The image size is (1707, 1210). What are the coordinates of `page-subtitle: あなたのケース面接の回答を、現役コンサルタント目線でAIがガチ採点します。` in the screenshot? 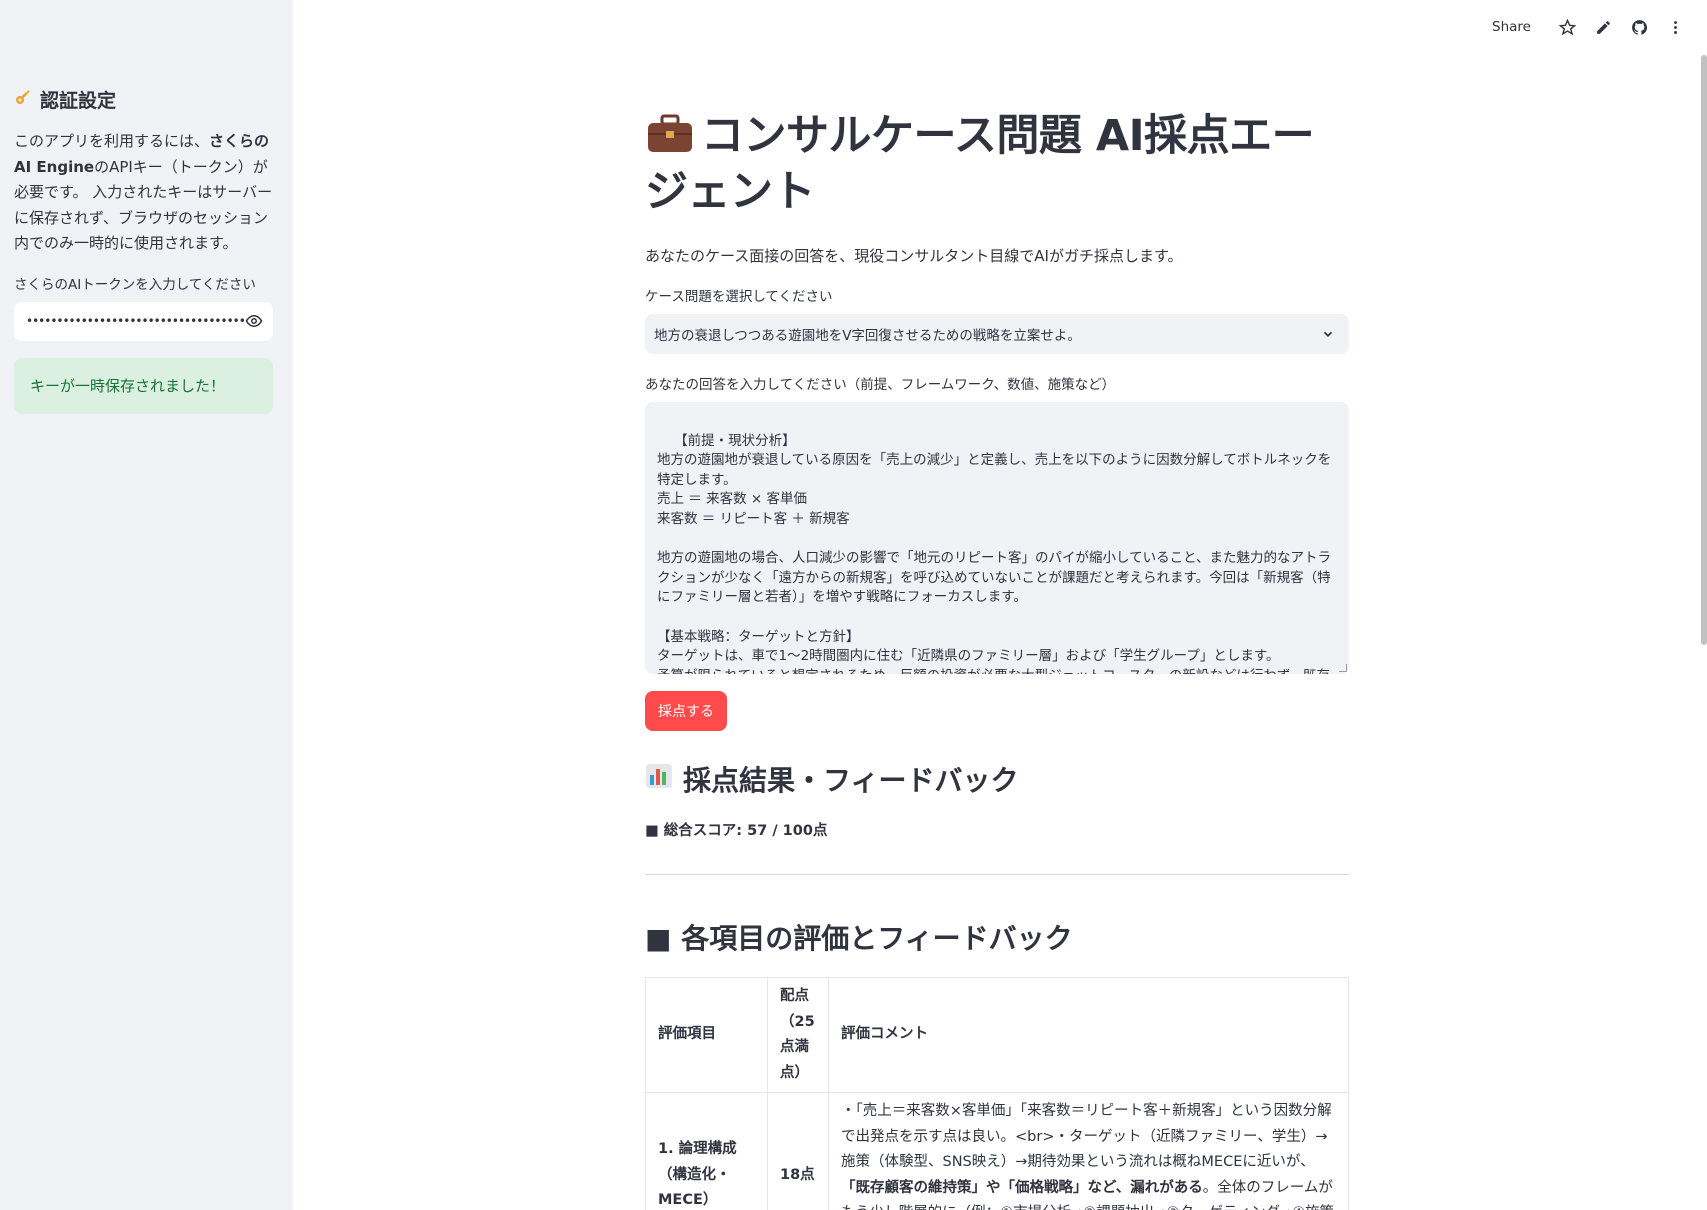 It's located at (914, 256).